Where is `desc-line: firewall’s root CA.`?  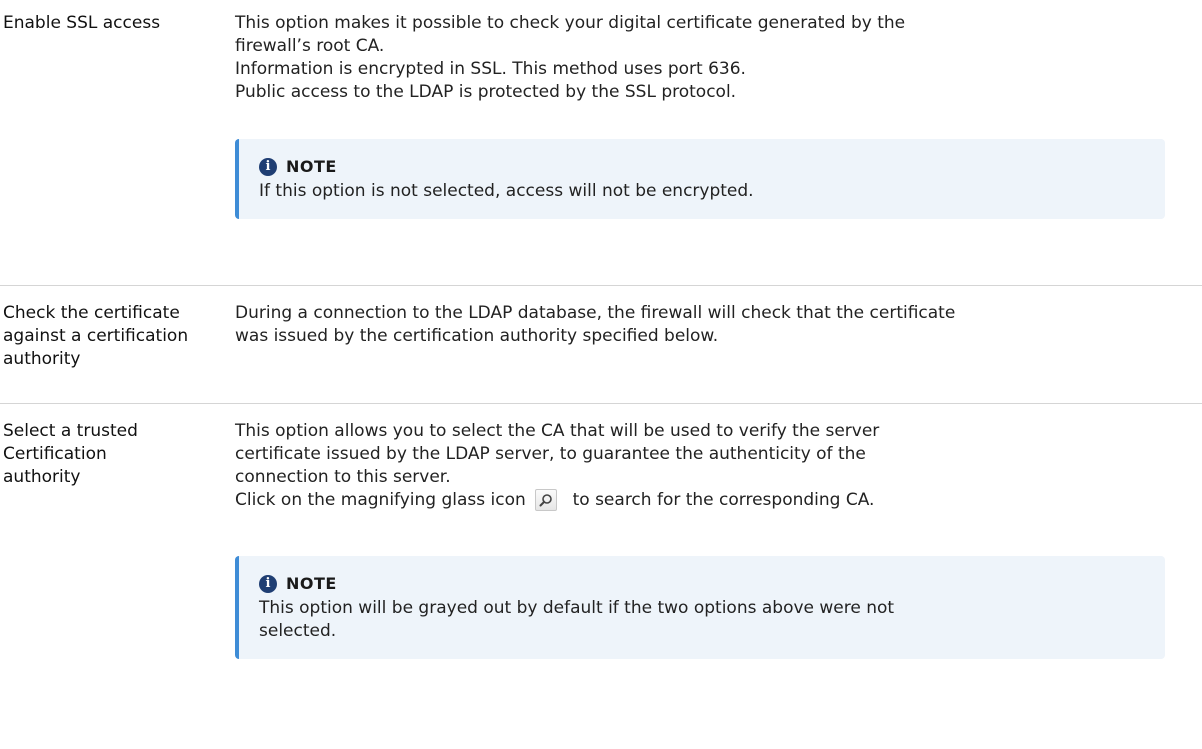 desc-line: firewall’s root CA. is located at coordinates (310, 46).